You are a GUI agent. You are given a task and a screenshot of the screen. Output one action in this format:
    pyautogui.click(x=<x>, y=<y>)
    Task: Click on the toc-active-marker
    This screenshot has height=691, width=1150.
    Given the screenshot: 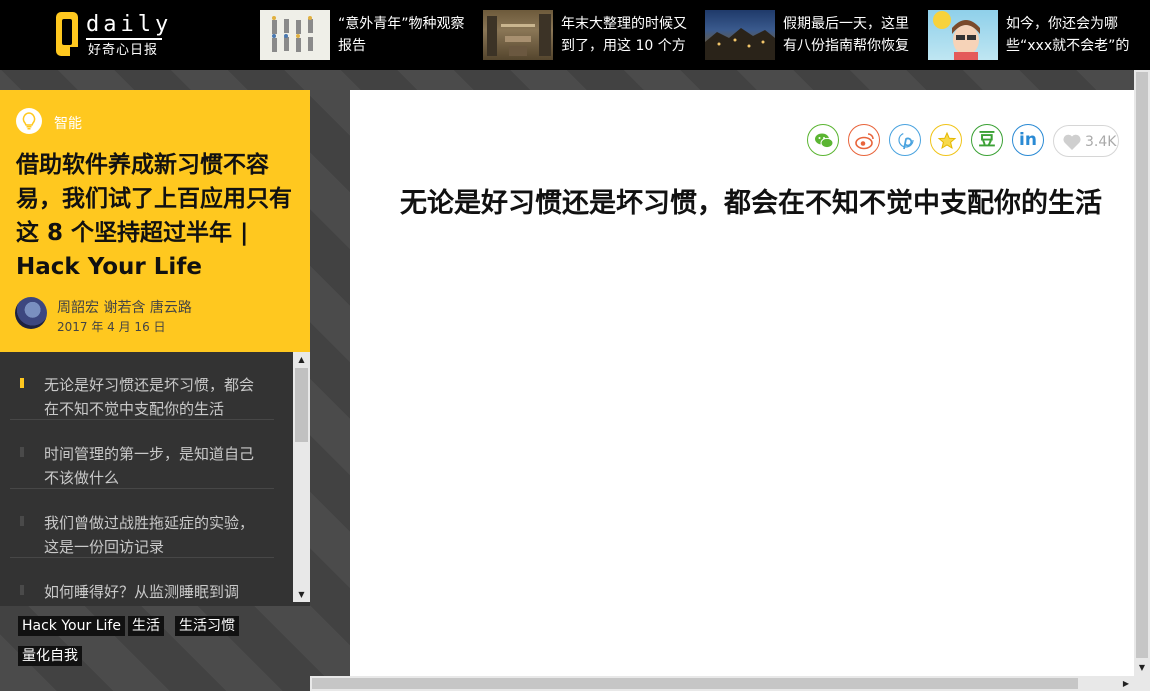 What is the action you would take?
    pyautogui.click(x=22, y=383)
    